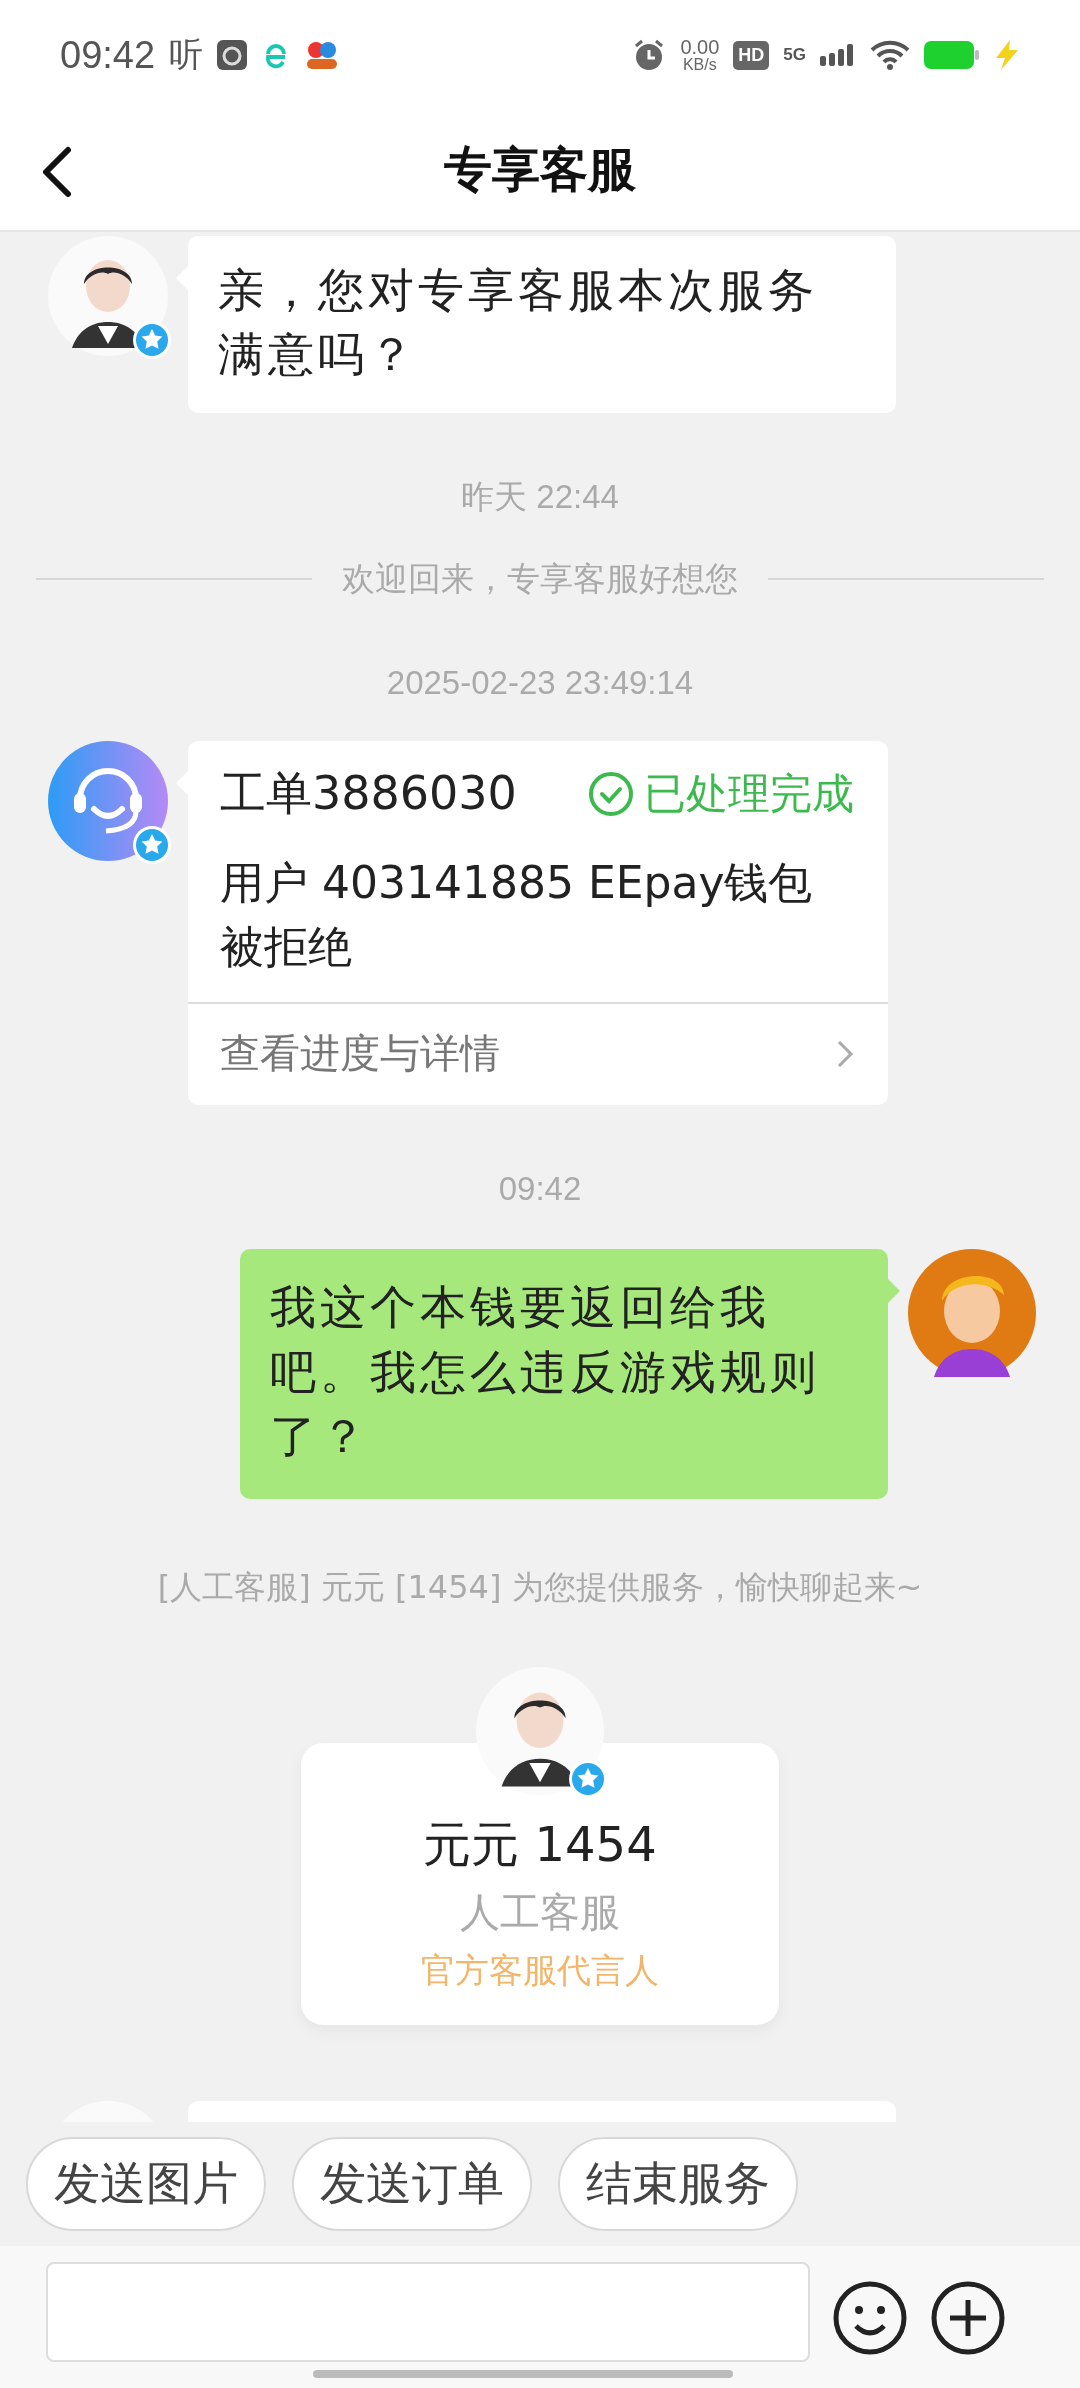 This screenshot has height=2388, width=1080. Describe the element at coordinates (517, 914) in the screenshot. I see `ticket-description: 用户 403141885 EEpay钱包被拒绝` at that location.